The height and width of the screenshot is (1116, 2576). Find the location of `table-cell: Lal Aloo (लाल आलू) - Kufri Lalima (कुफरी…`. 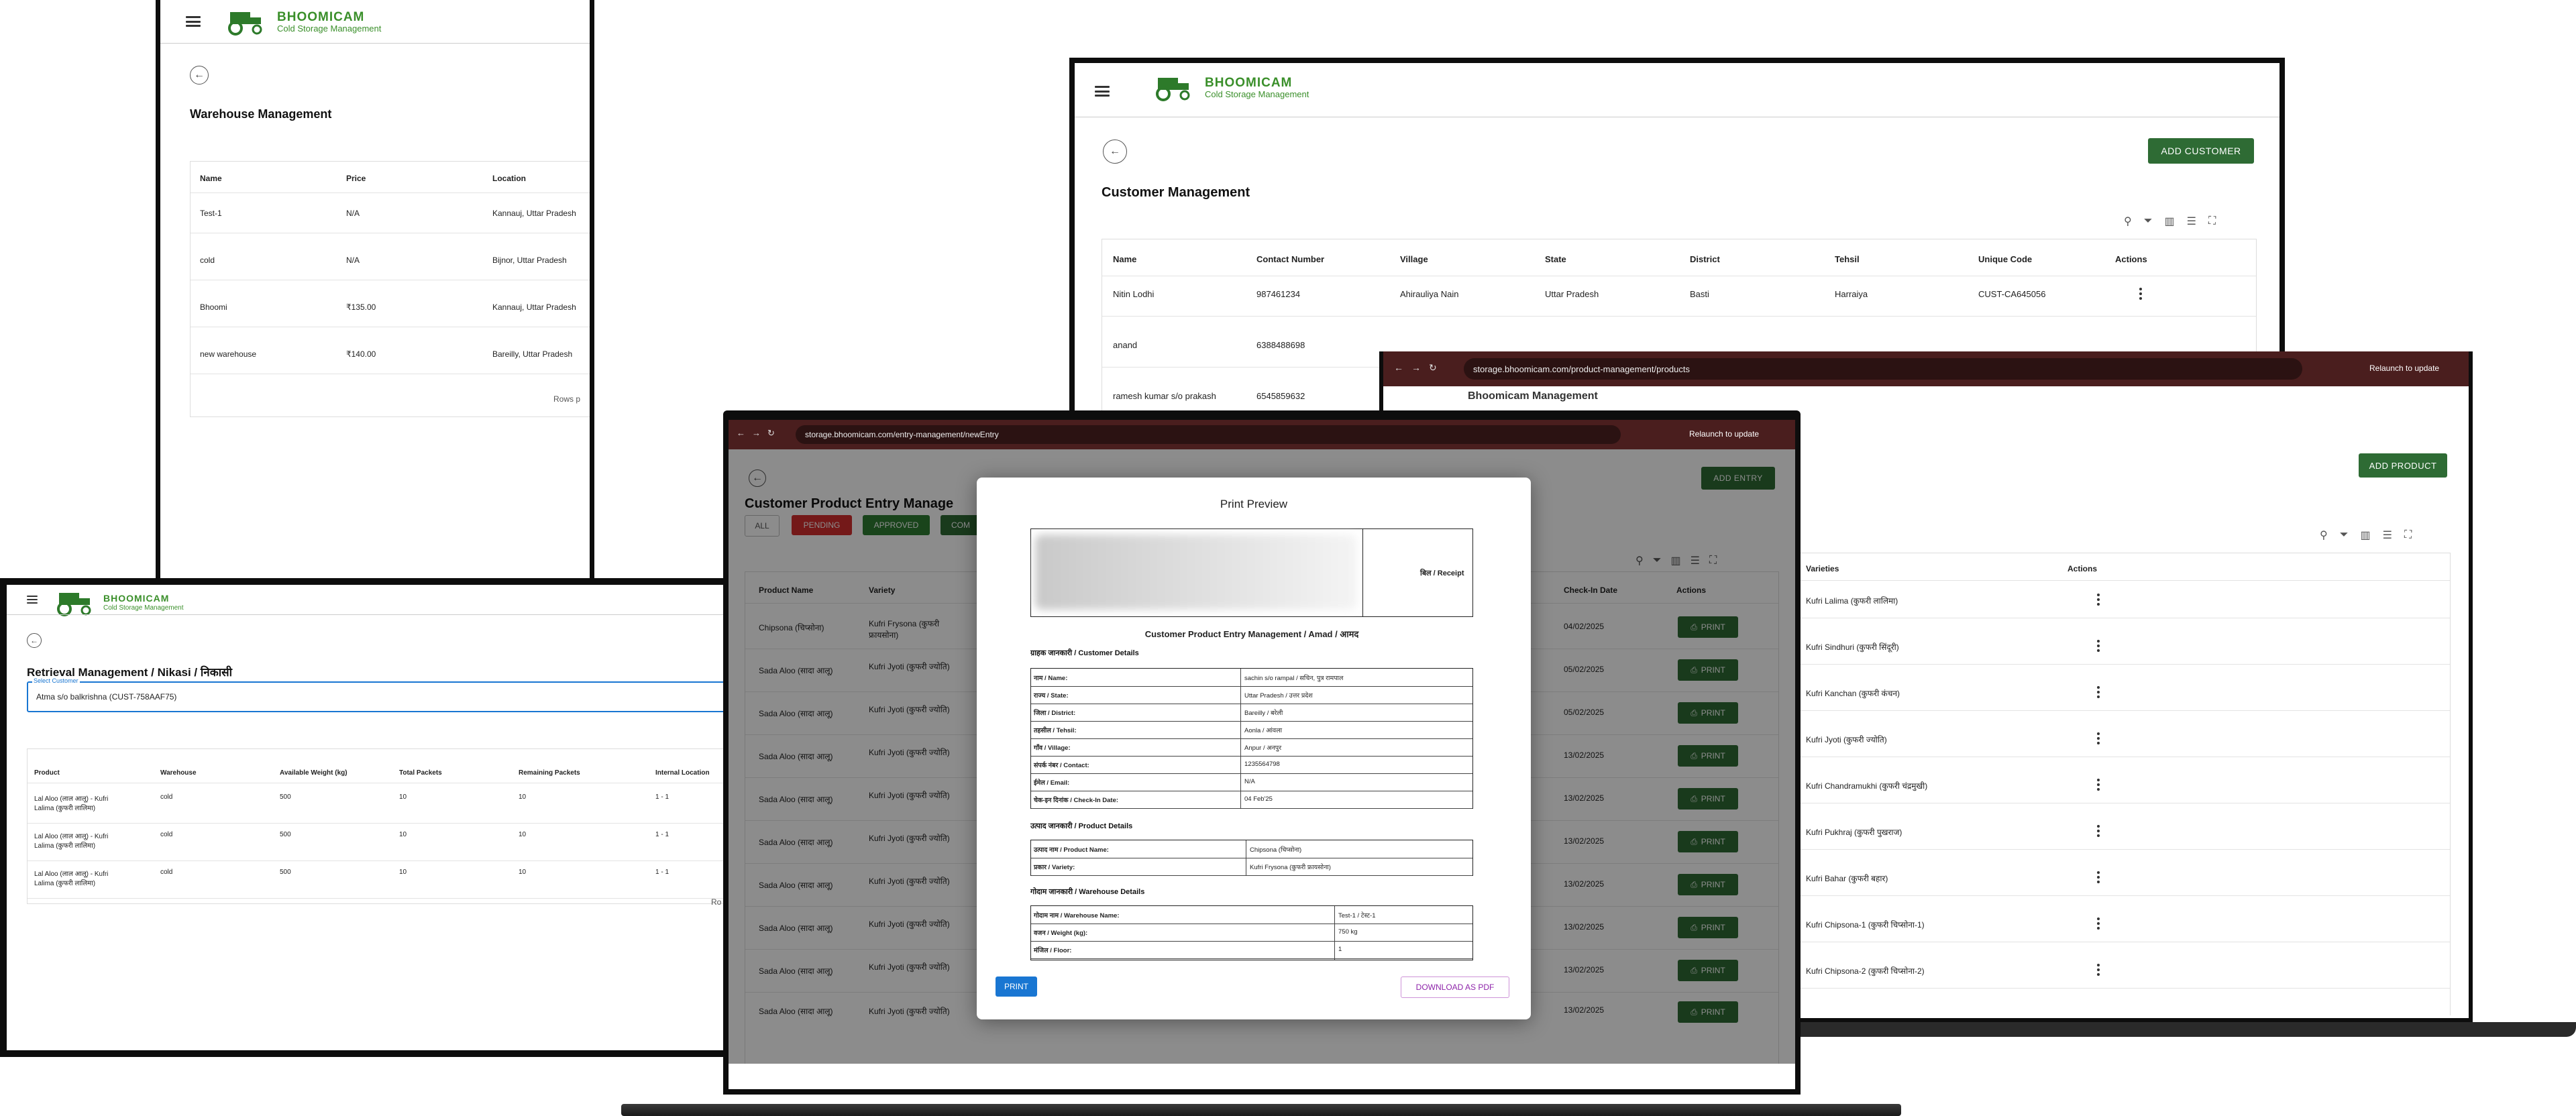

table-cell: Lal Aloo (लाल आलू) - Kufri Lalima (कुफरी… is located at coordinates (71, 879).